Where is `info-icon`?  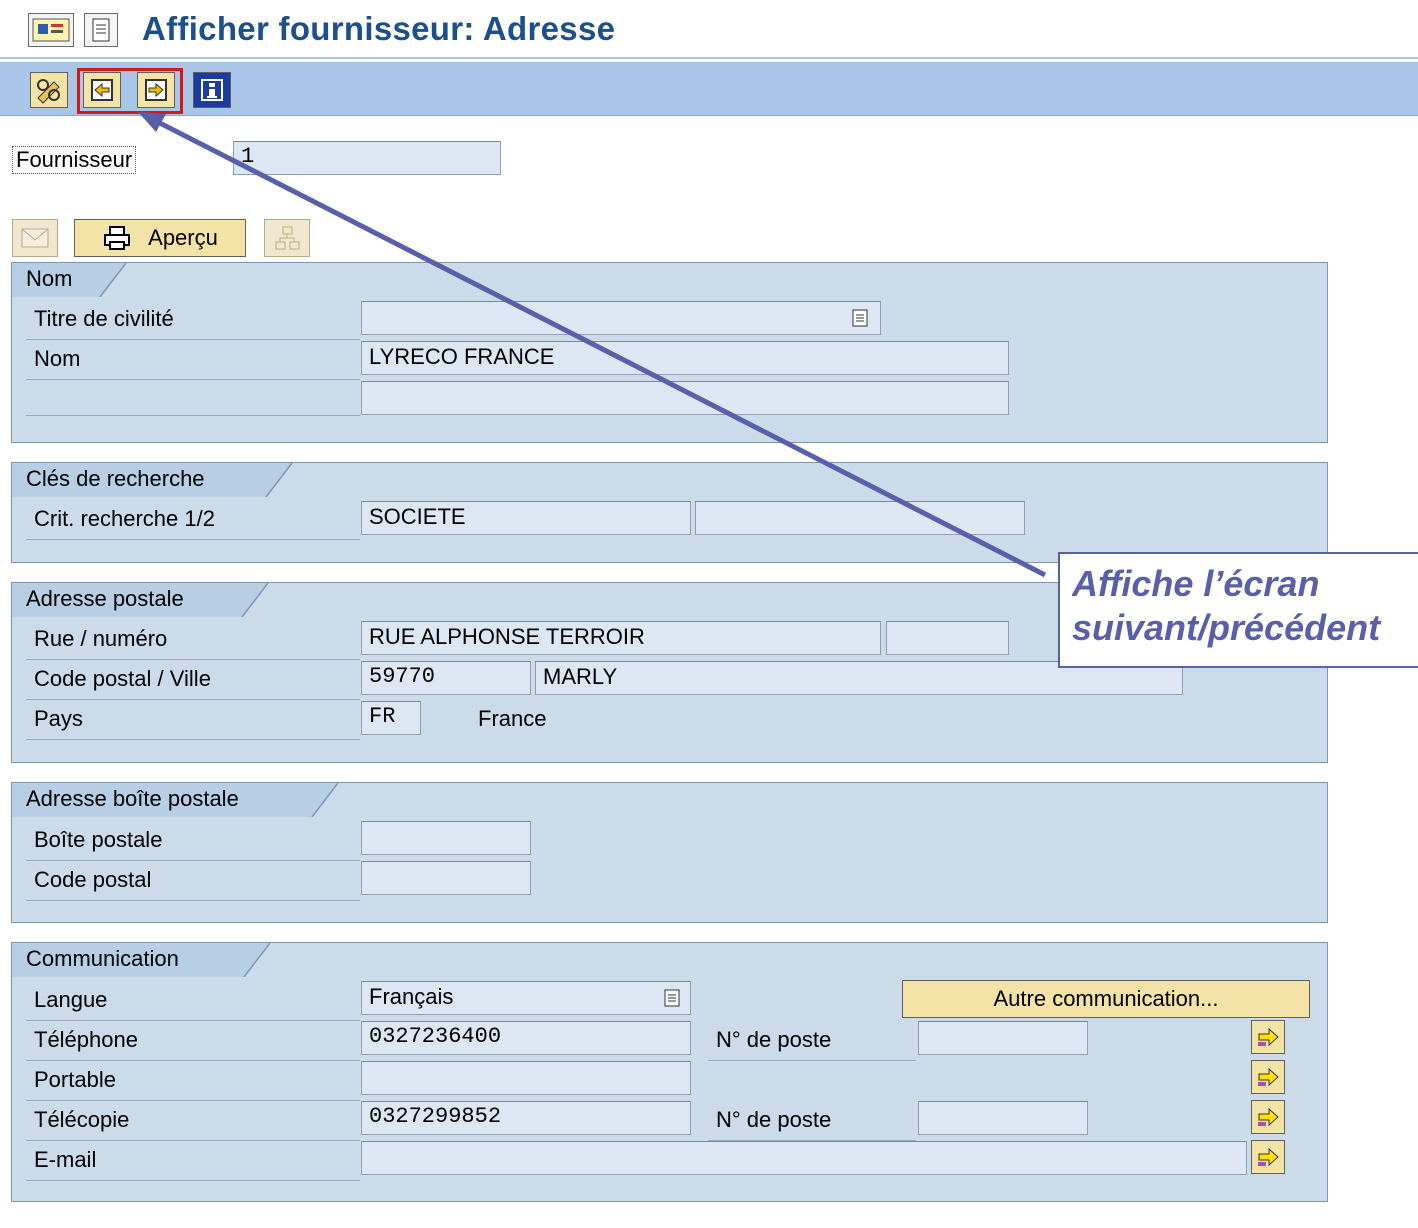
info-icon is located at coordinates (212, 90).